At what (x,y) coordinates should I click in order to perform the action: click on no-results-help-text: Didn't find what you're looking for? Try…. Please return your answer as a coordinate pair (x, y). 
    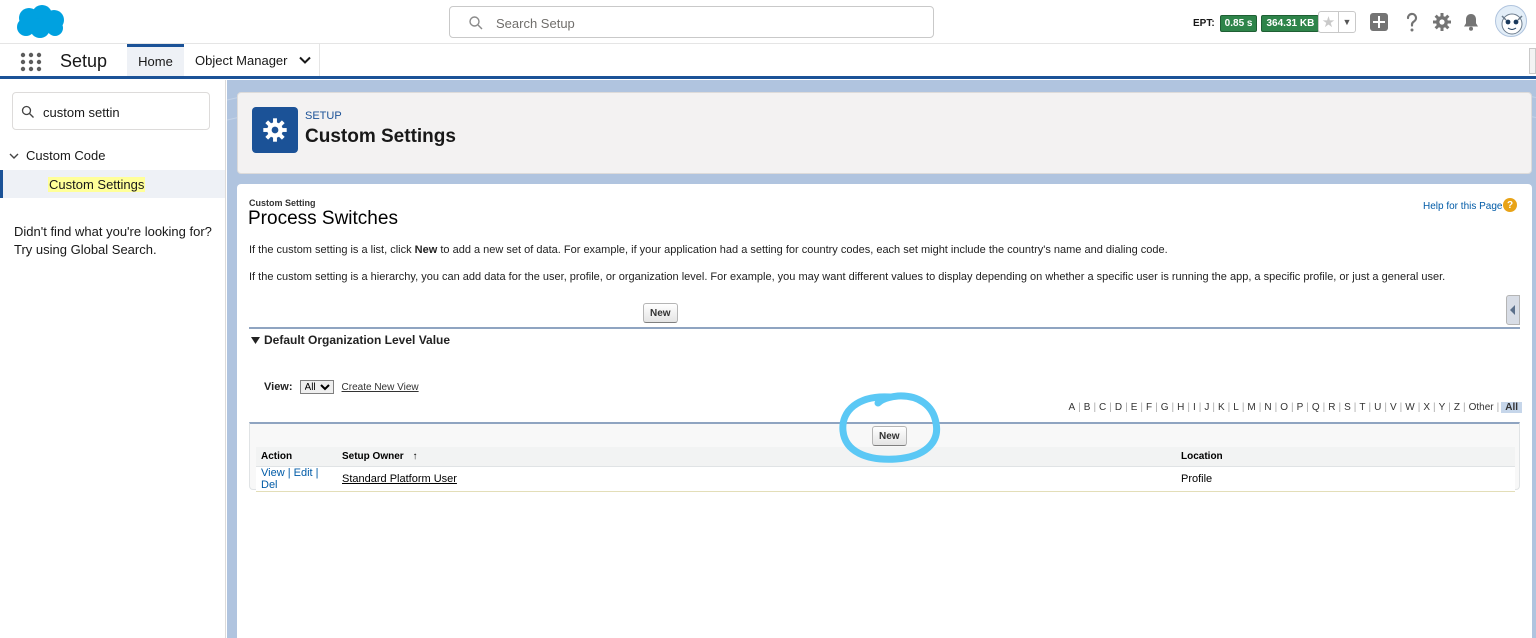
    Looking at the image, I should click on (113, 240).